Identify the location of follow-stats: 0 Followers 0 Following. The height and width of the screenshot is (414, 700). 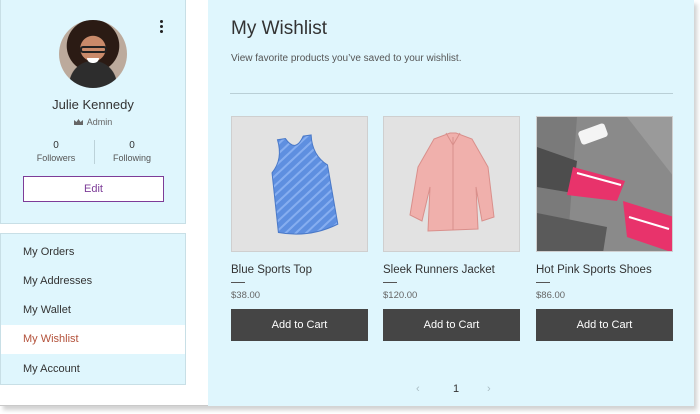
(94, 152).